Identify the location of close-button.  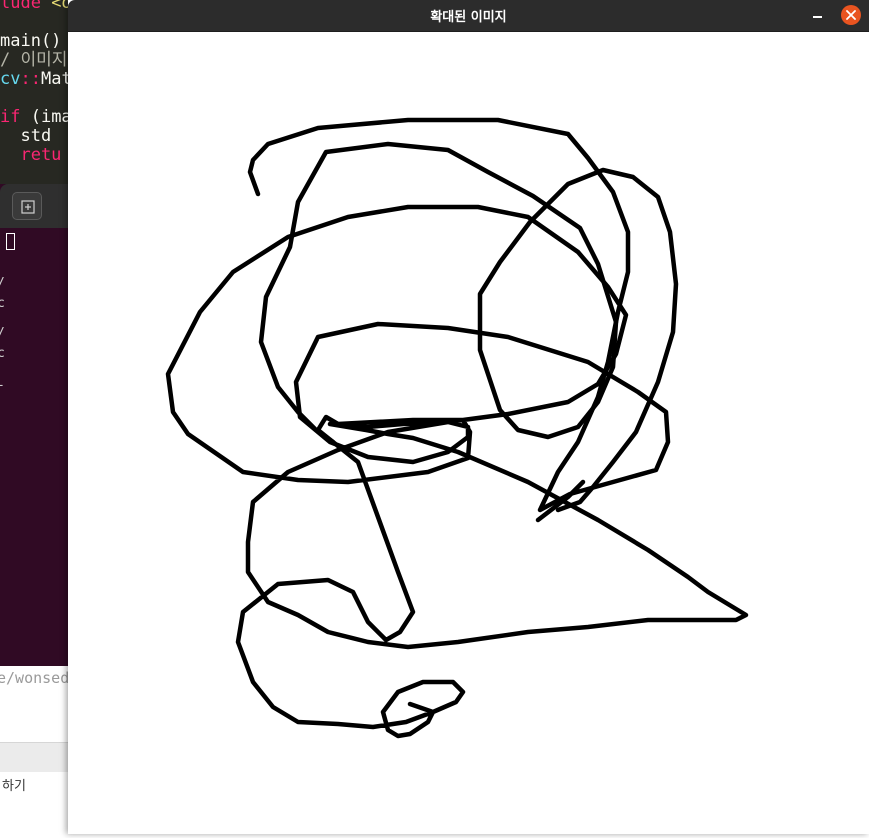
(851, 15).